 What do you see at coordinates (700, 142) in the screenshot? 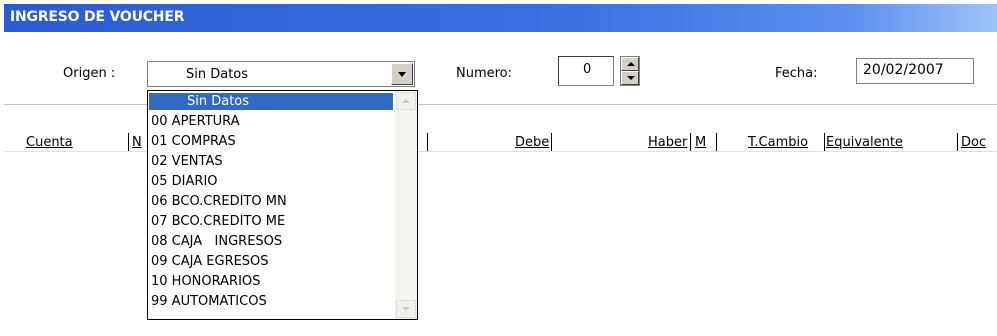
I see `column-header-m: M` at bounding box center [700, 142].